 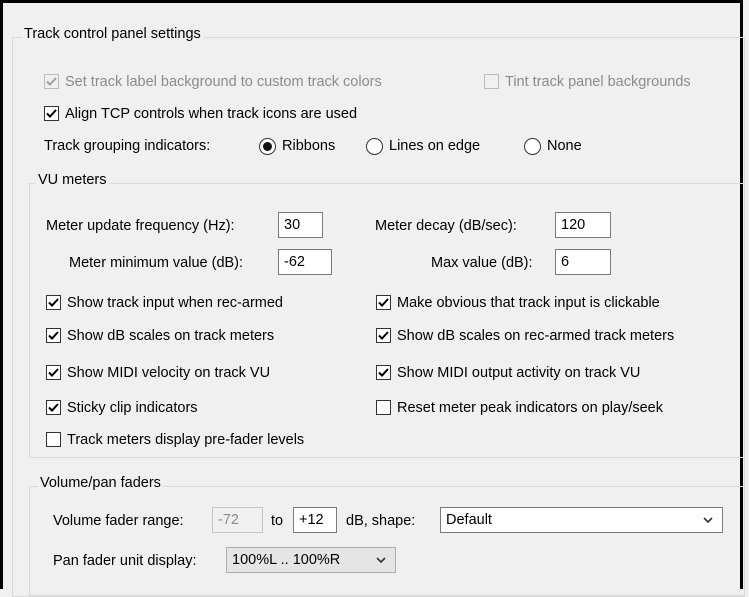 I want to click on pre-fader-levels-label: Track meters display pre-fader levels, so click(x=186, y=440).